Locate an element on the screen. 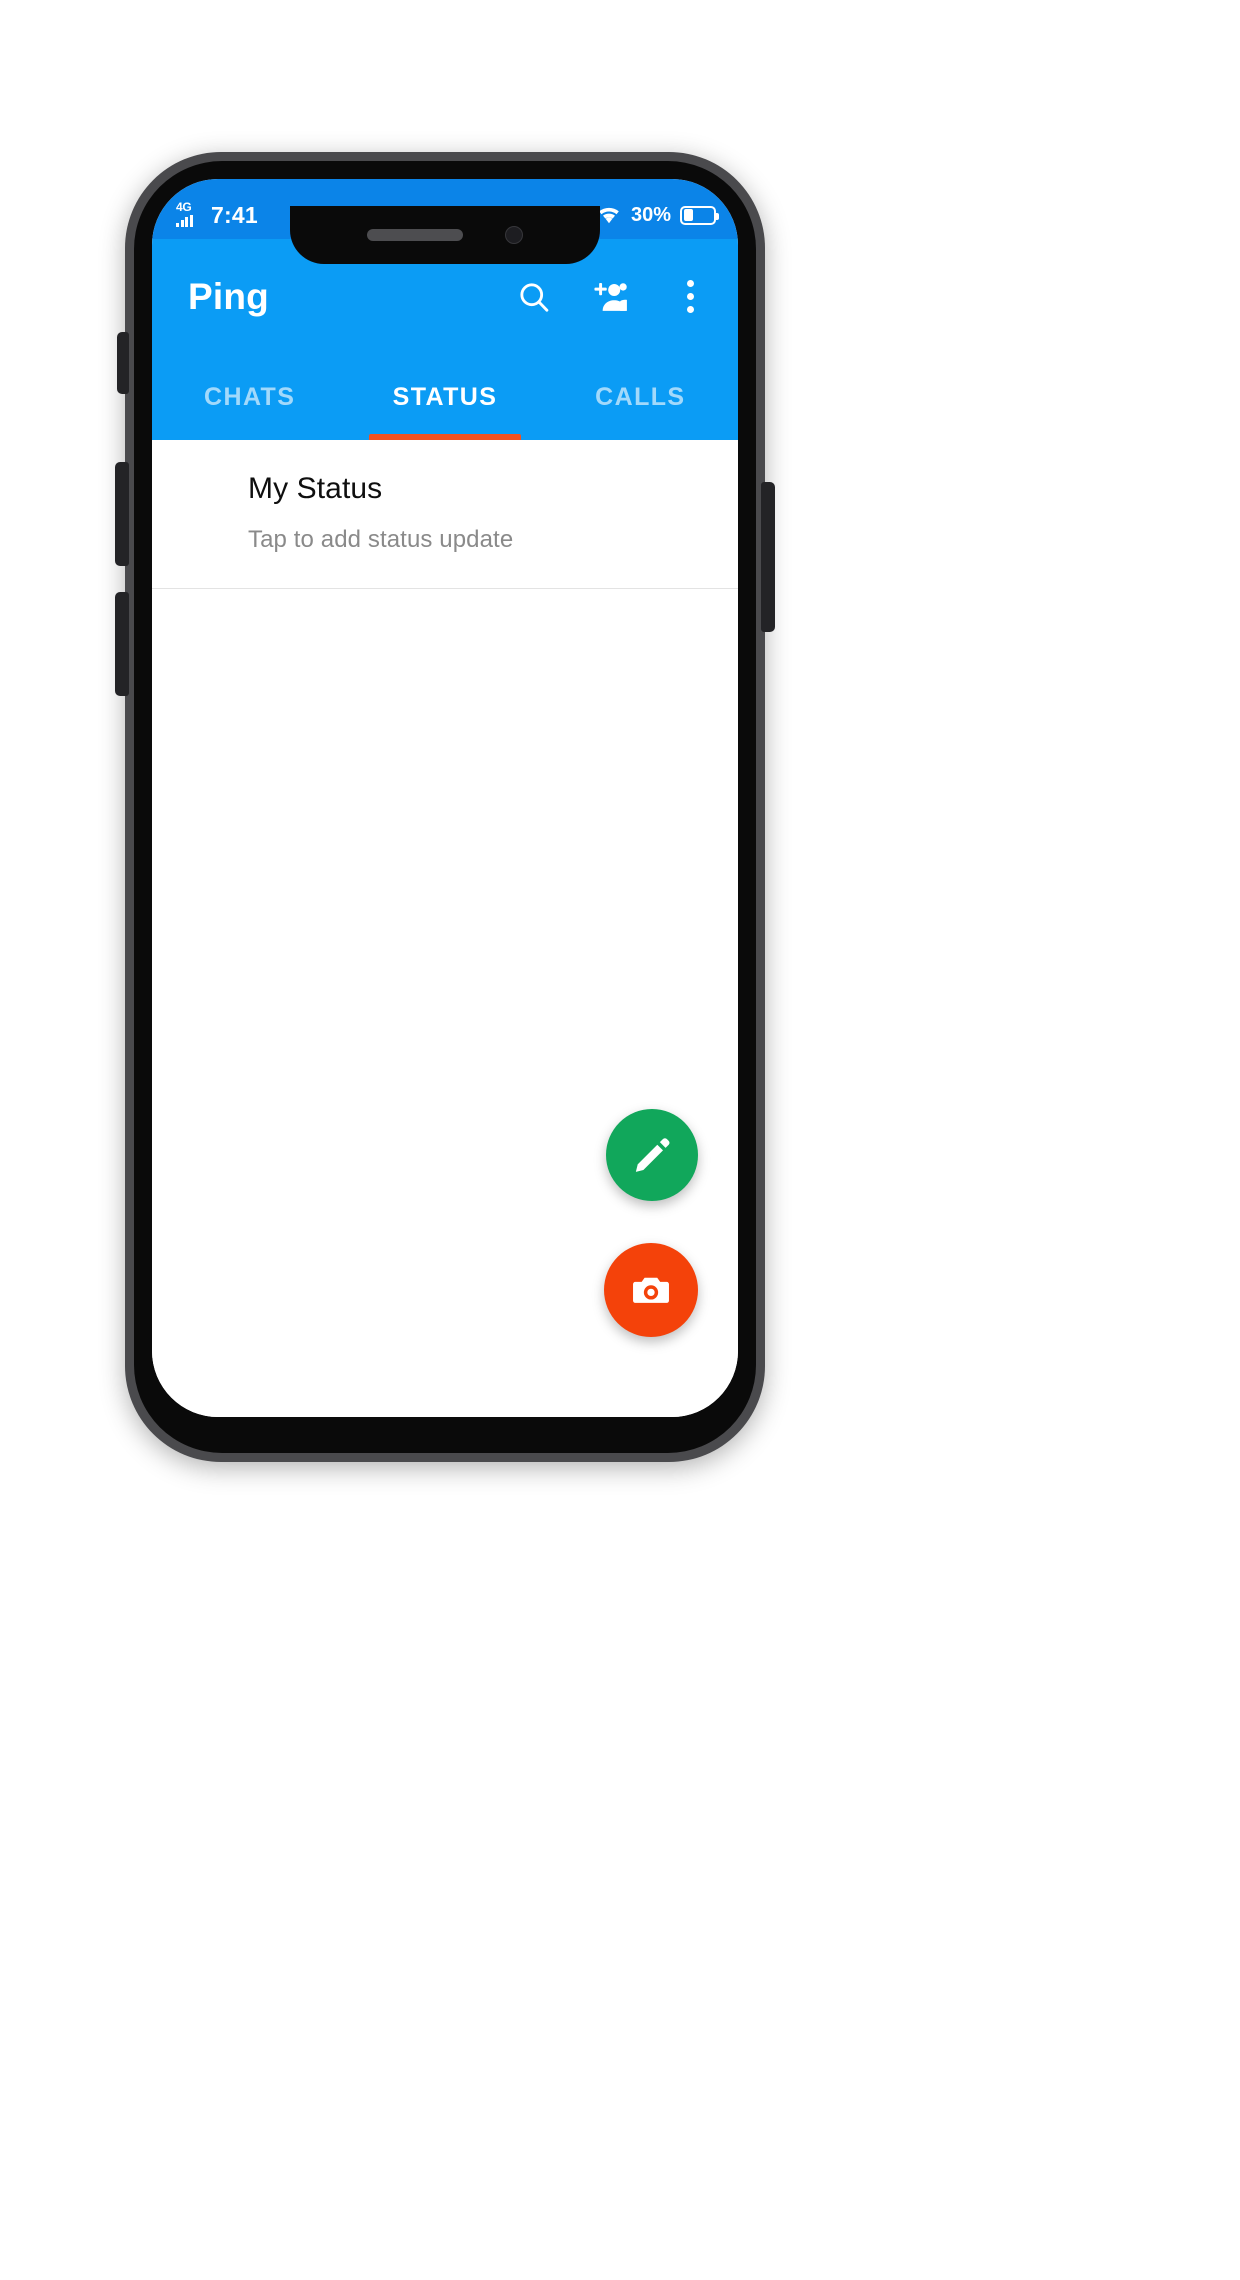 This screenshot has width=1240, height=2280. app-bar-actions is located at coordinates (612, 297).